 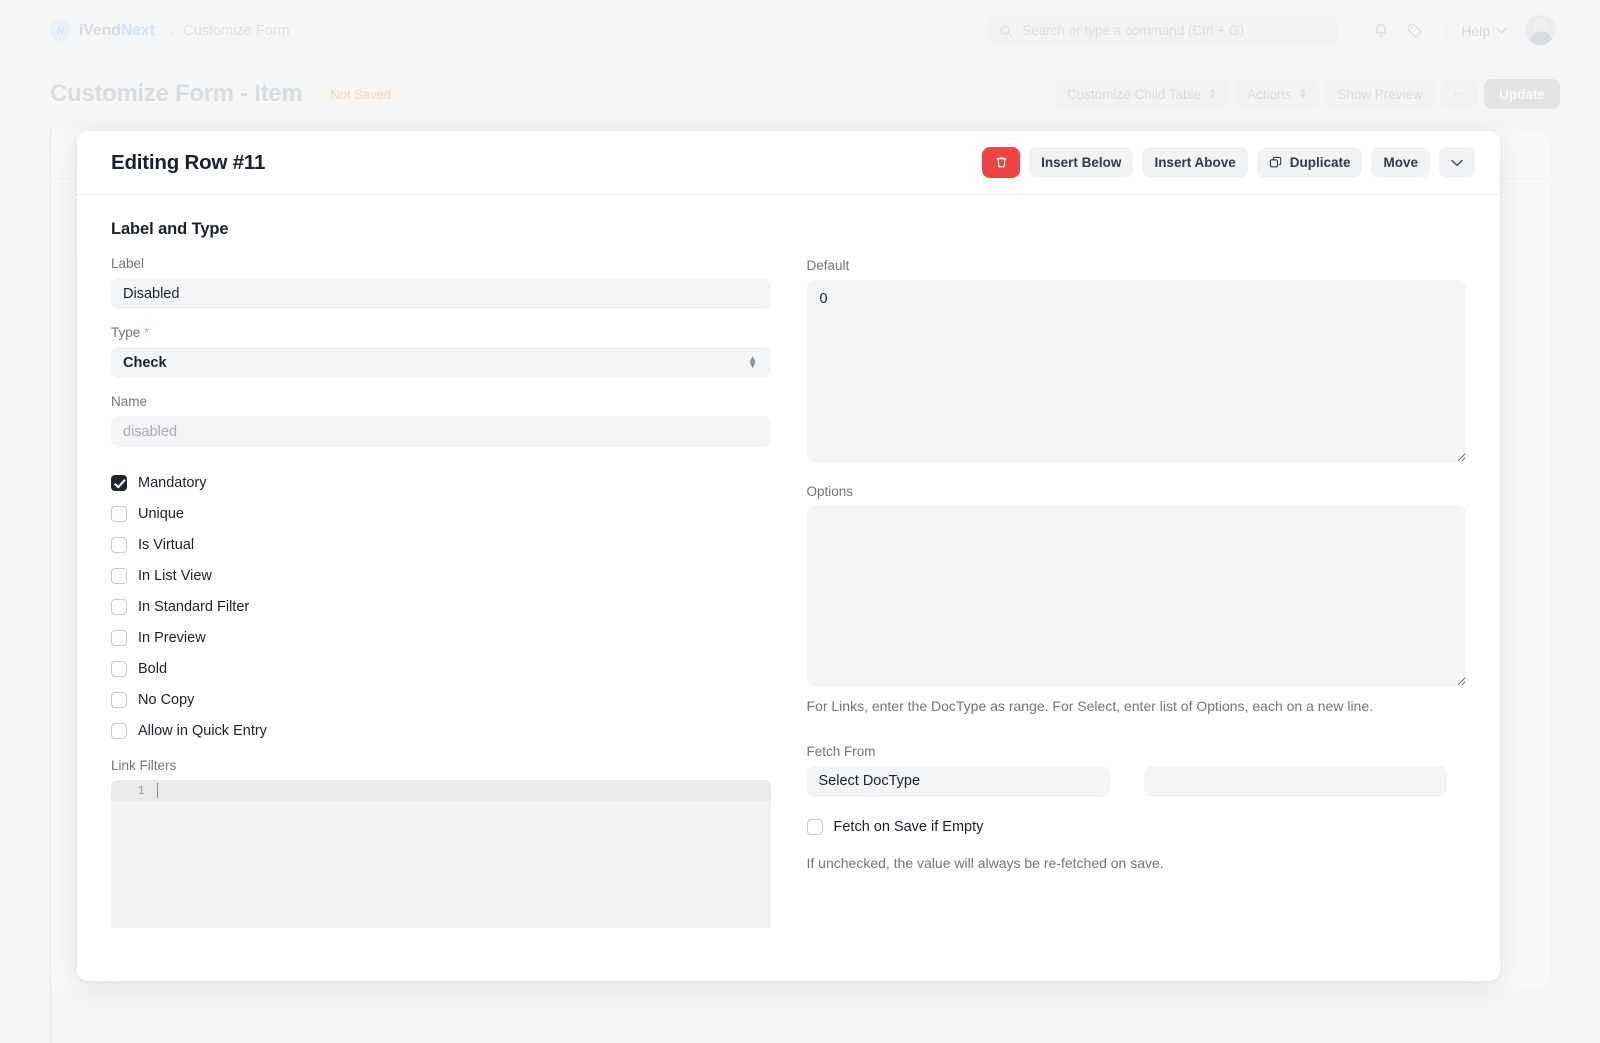 What do you see at coordinates (1540, 30) in the screenshot?
I see `avatar` at bounding box center [1540, 30].